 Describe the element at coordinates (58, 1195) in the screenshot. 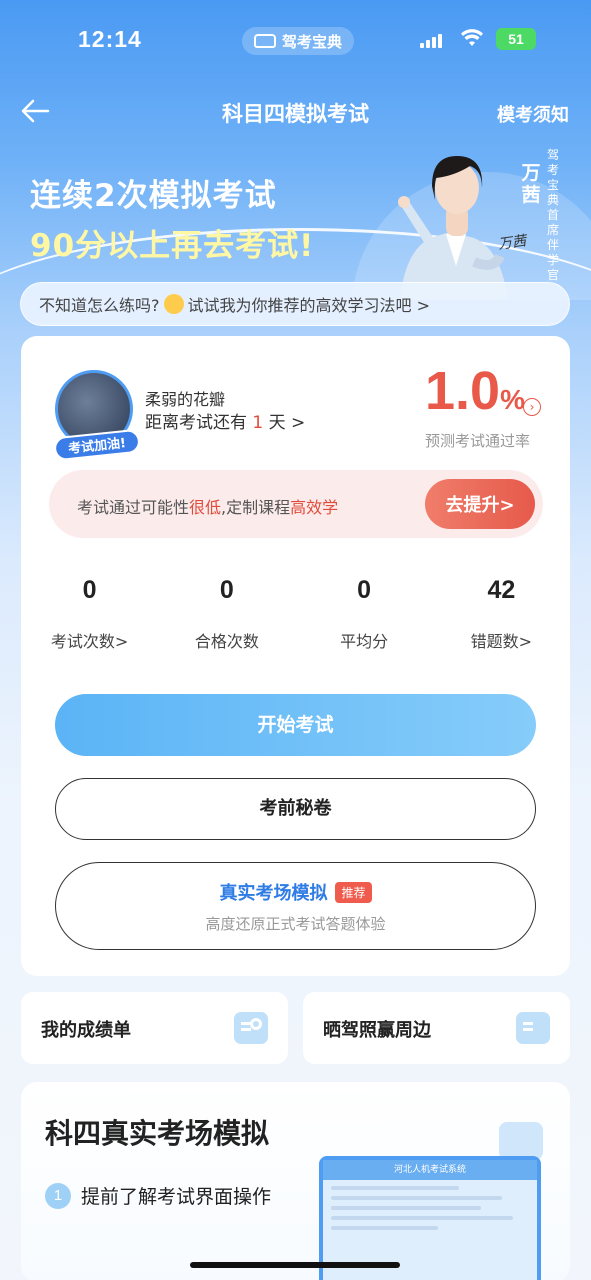

I see `step-number: 1` at that location.